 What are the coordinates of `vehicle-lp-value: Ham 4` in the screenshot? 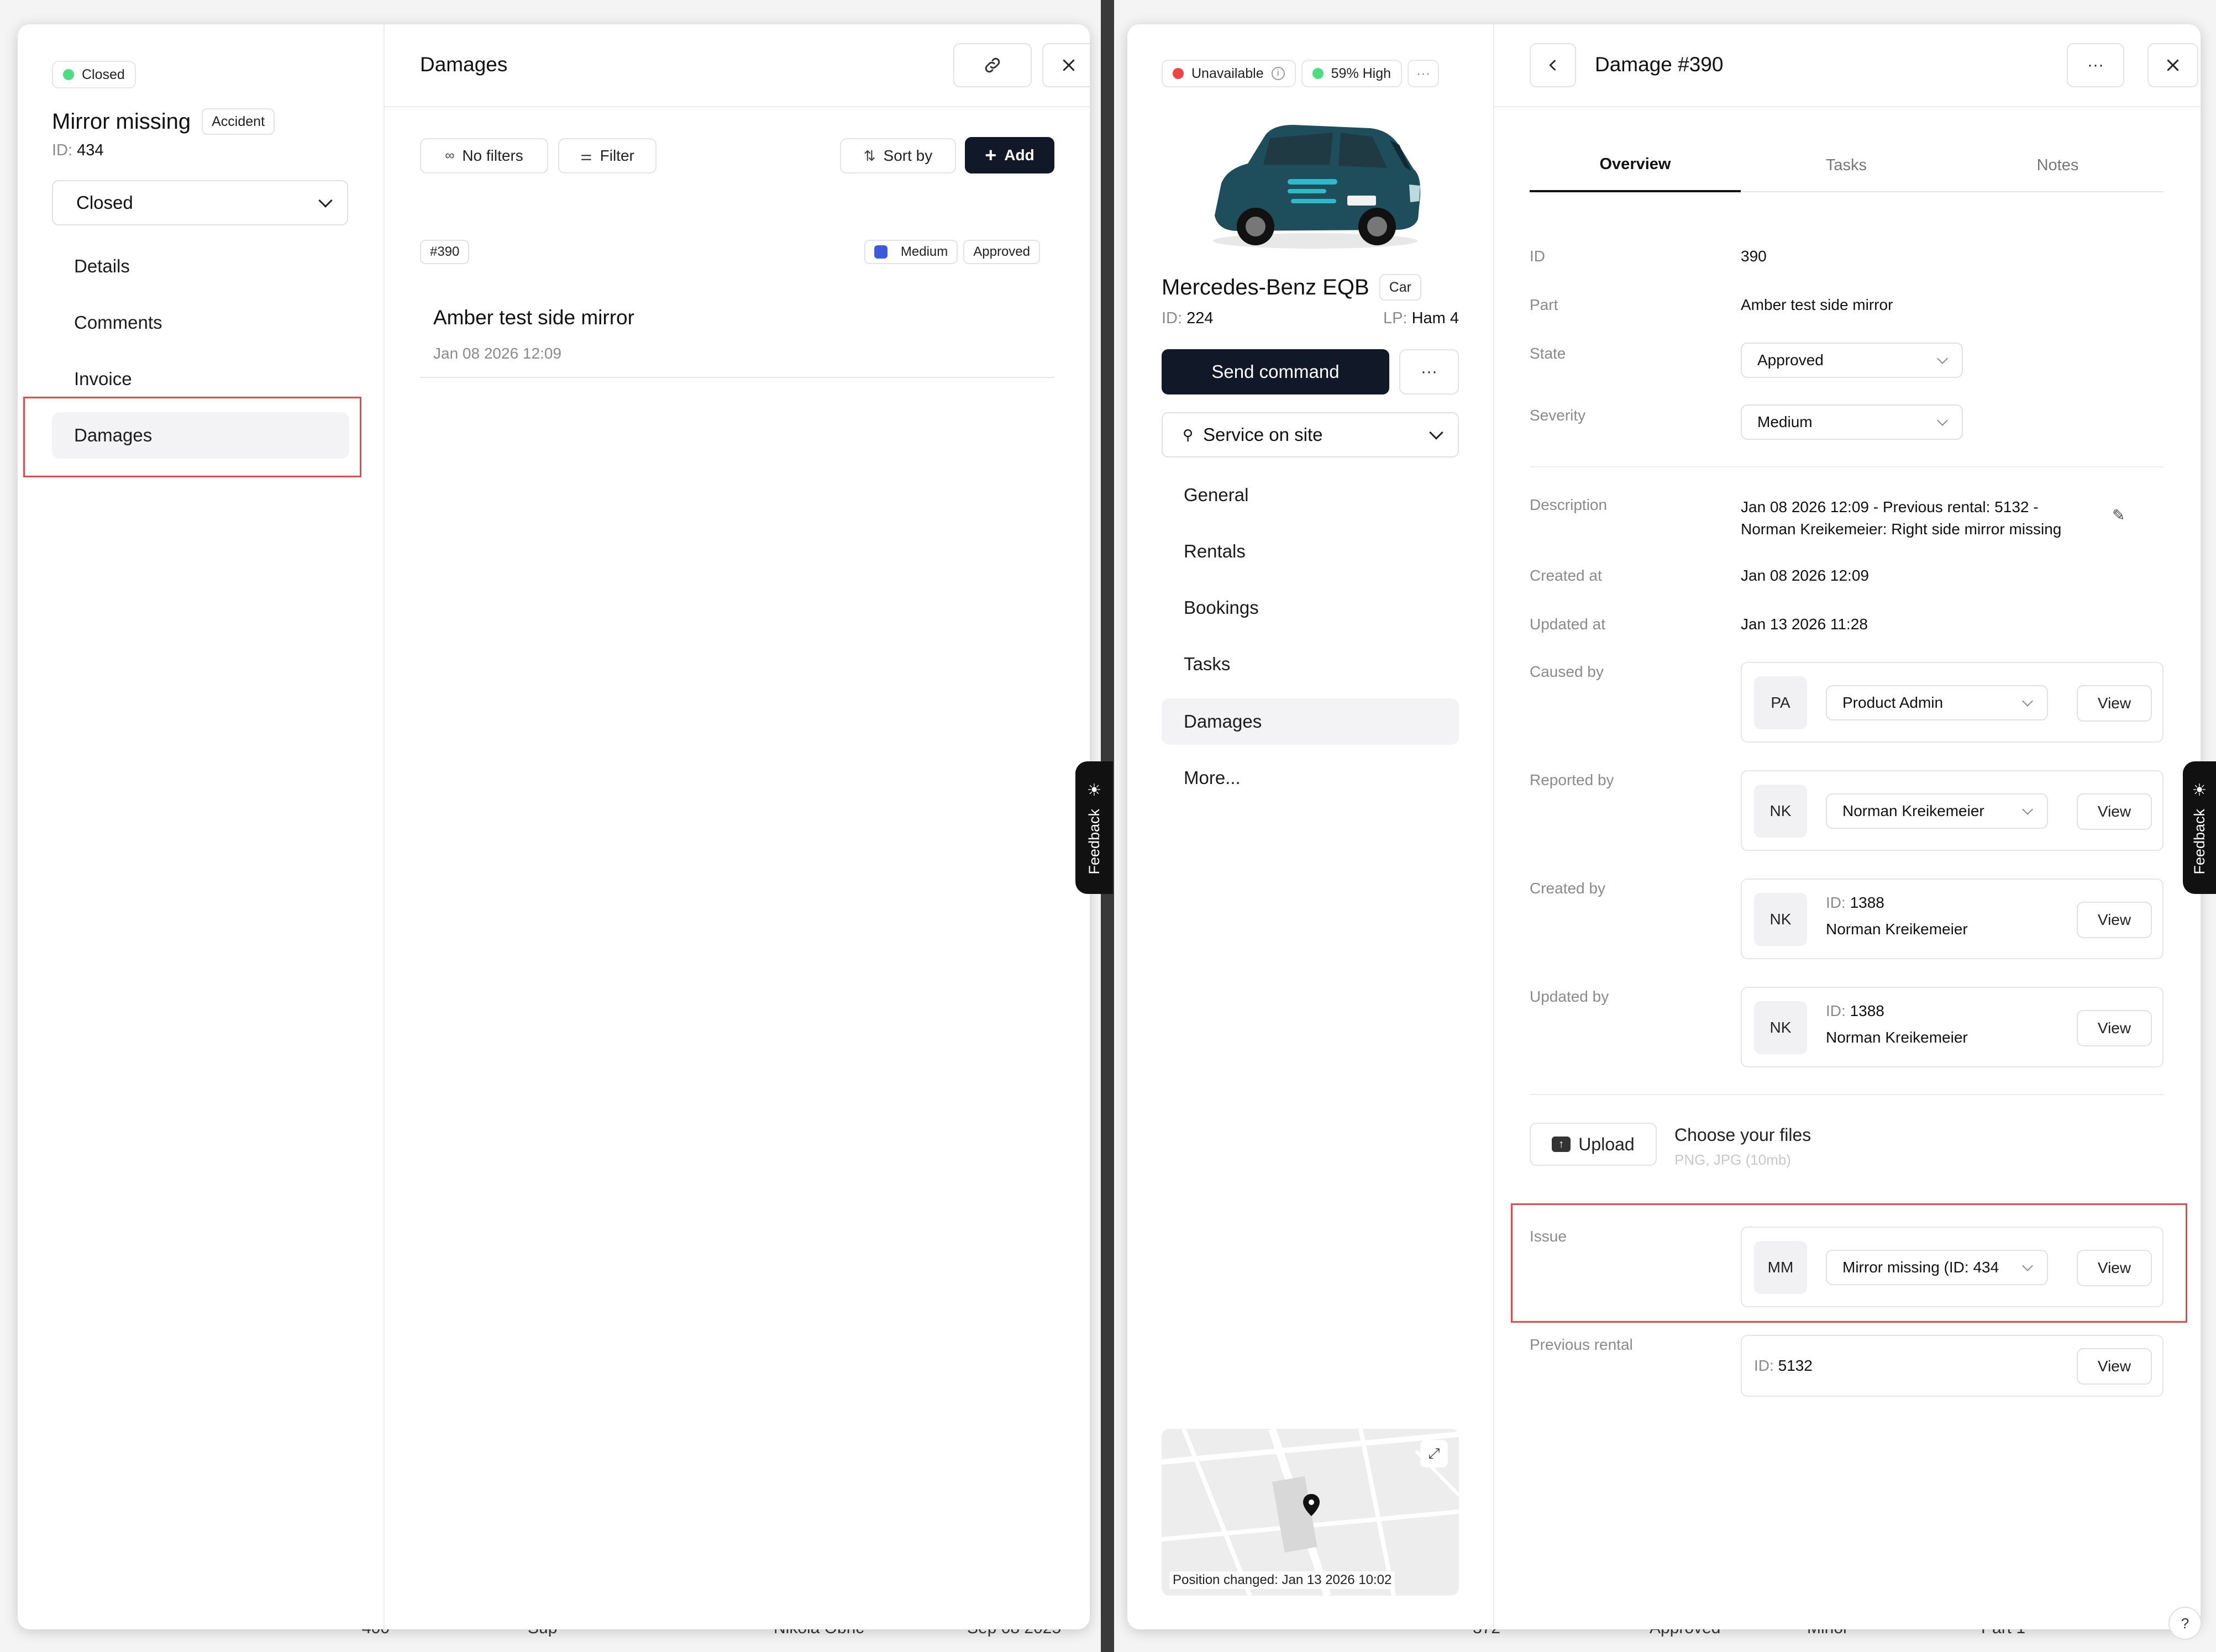 It's located at (1435, 318).